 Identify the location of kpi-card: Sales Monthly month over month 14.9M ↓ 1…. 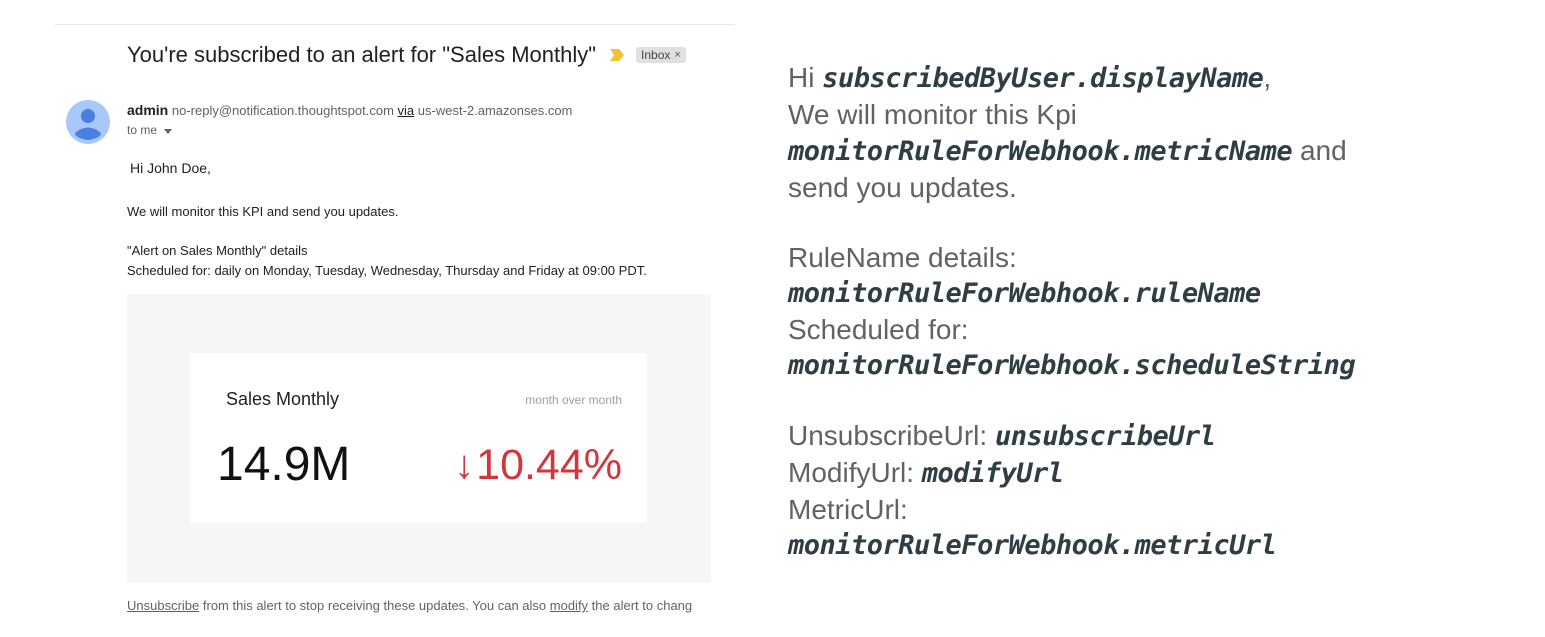
(418, 438).